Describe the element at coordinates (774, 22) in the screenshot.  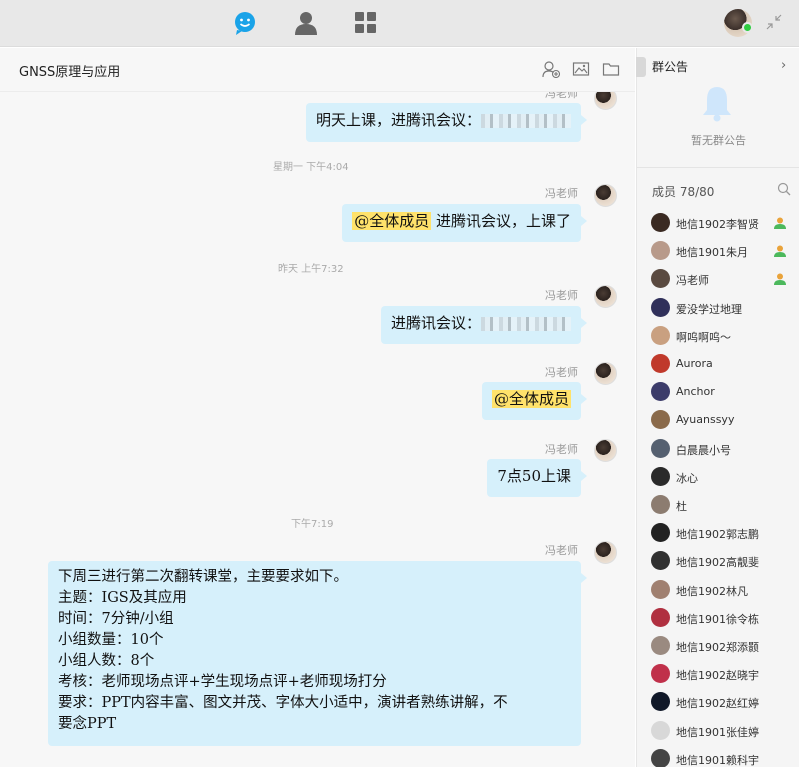
I see `shrink-window-icon` at that location.